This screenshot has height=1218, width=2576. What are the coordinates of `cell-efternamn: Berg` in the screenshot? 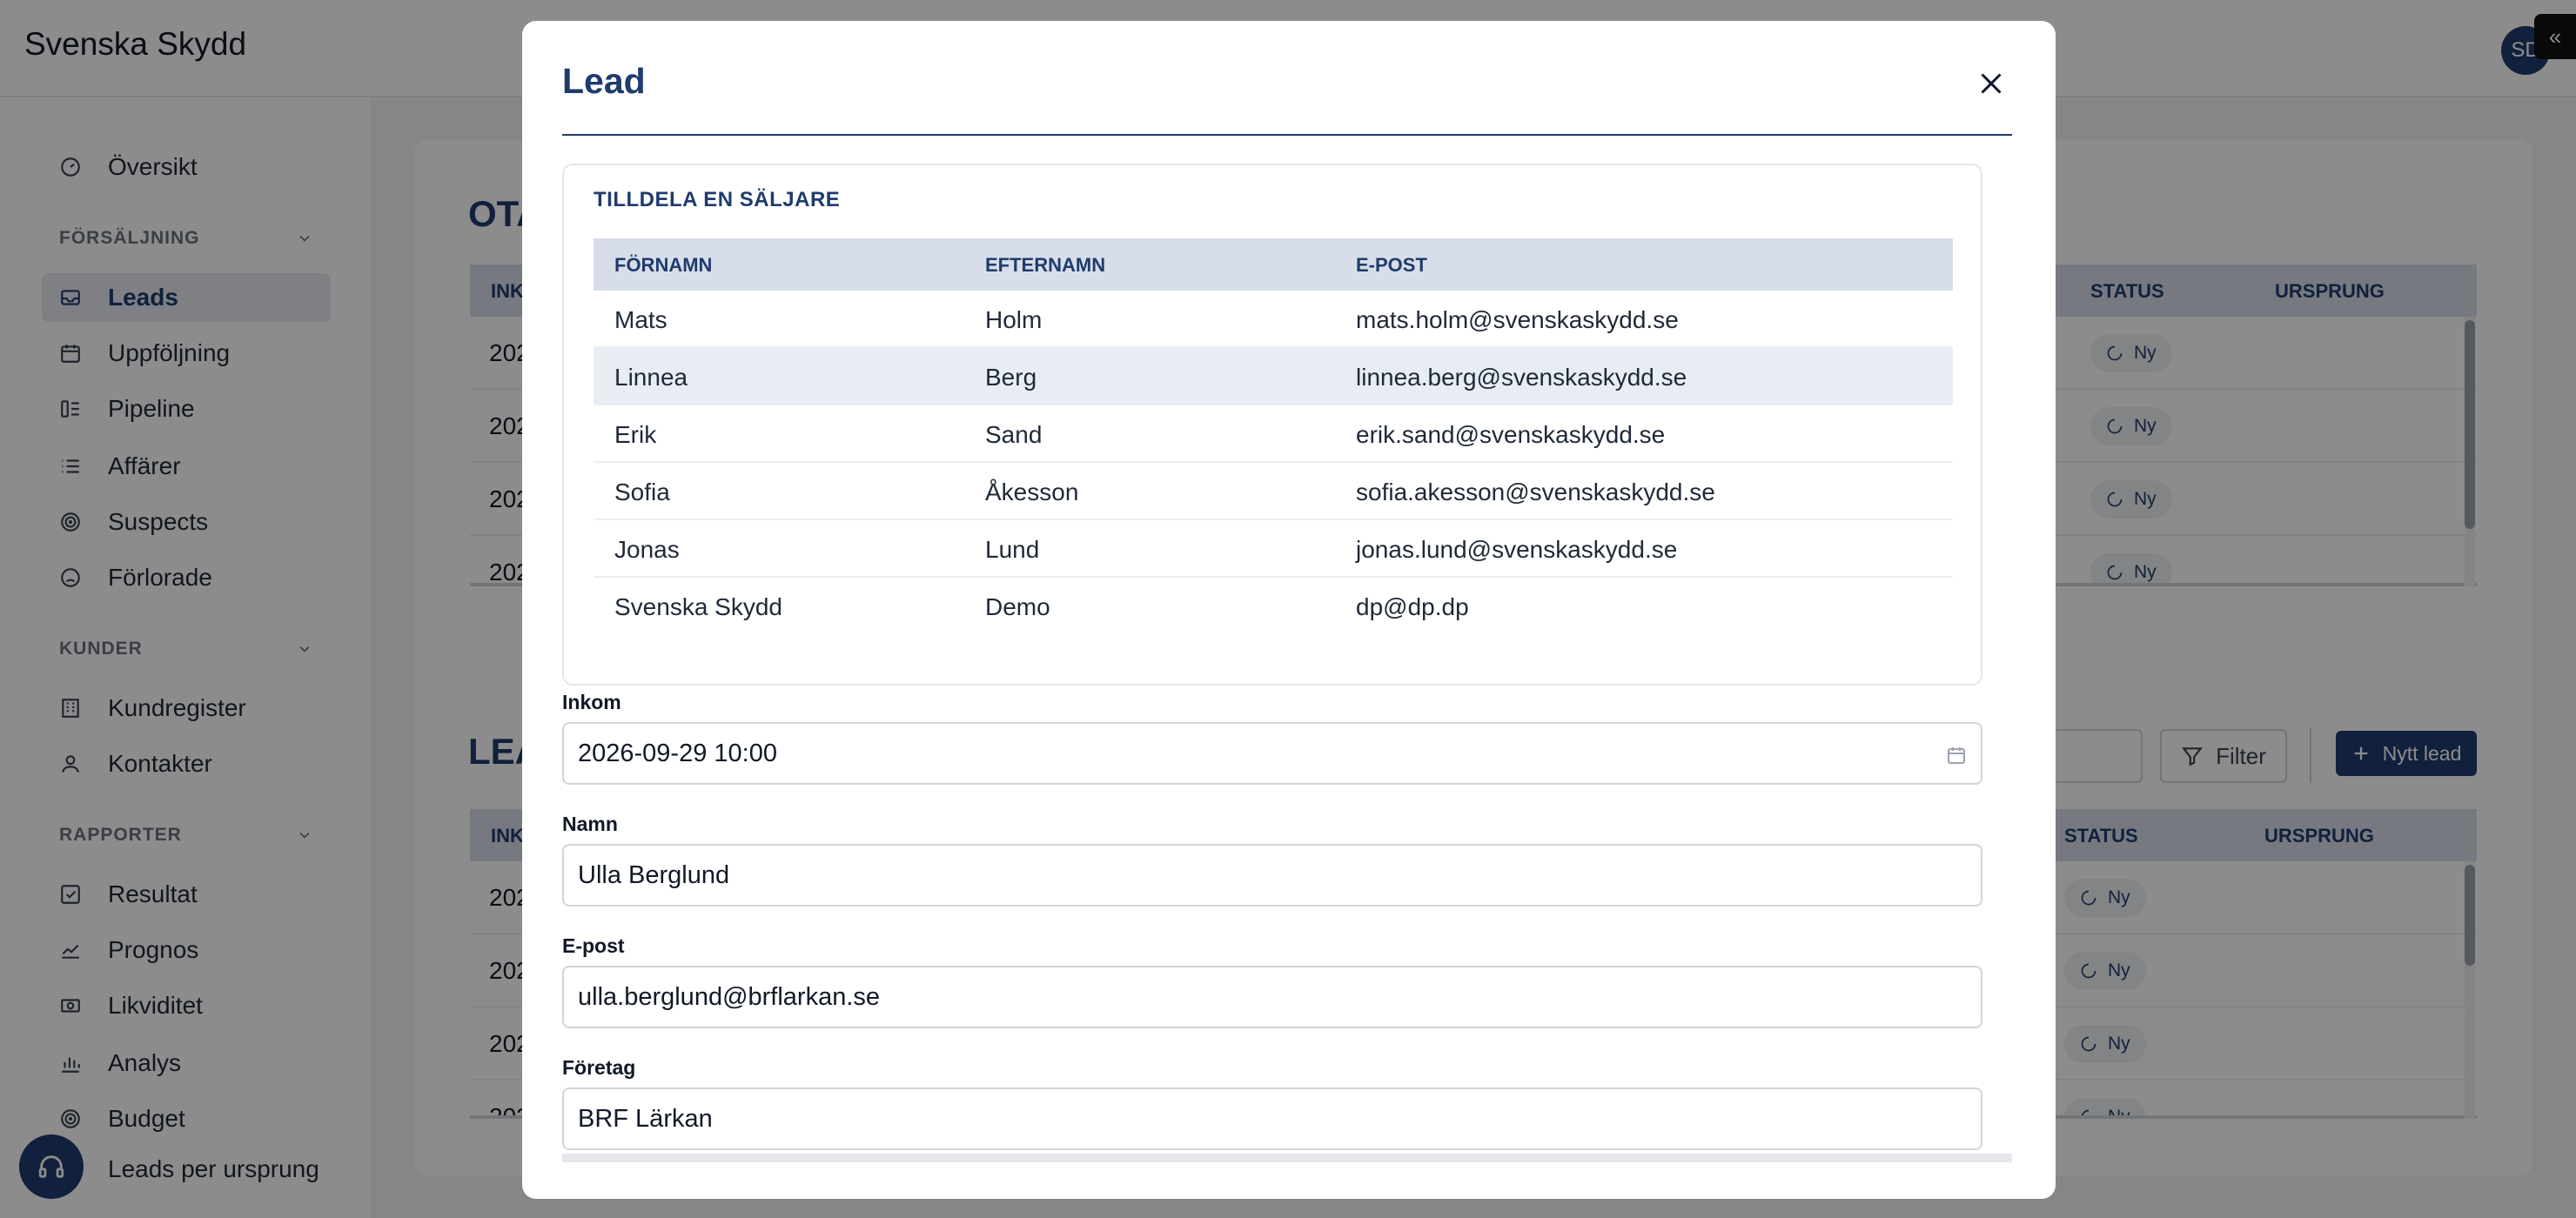 It's located at (1011, 377).